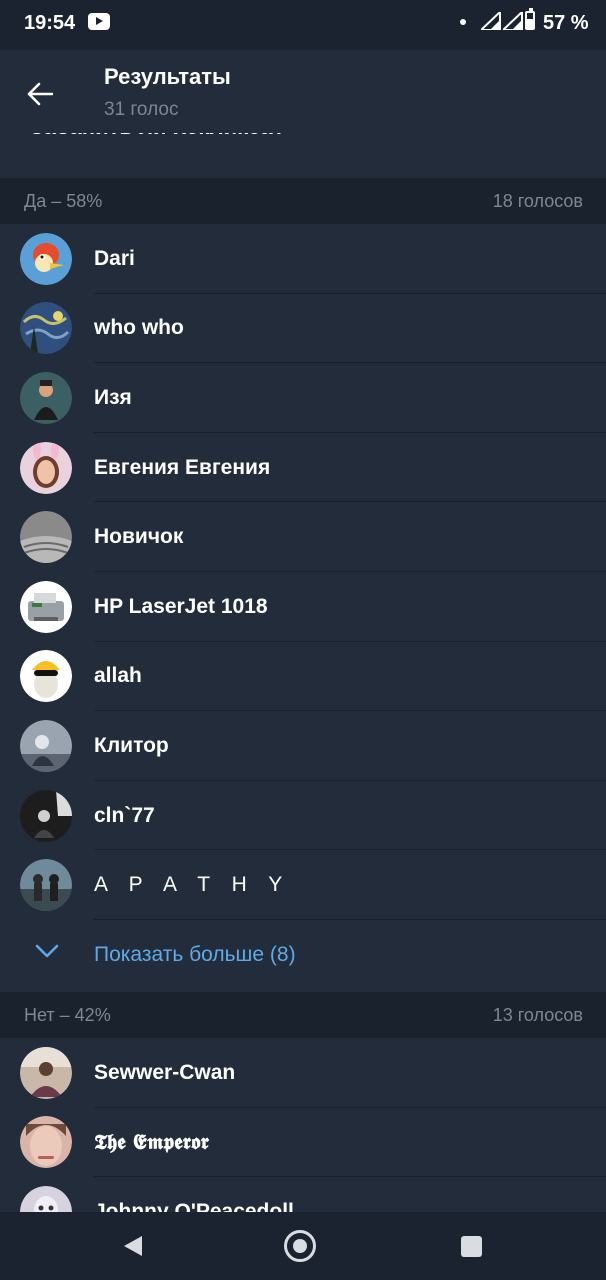 Image resolution: width=606 pixels, height=1280 pixels. Describe the element at coordinates (63, 200) in the screenshot. I see `option-label: Да – 58%` at that location.